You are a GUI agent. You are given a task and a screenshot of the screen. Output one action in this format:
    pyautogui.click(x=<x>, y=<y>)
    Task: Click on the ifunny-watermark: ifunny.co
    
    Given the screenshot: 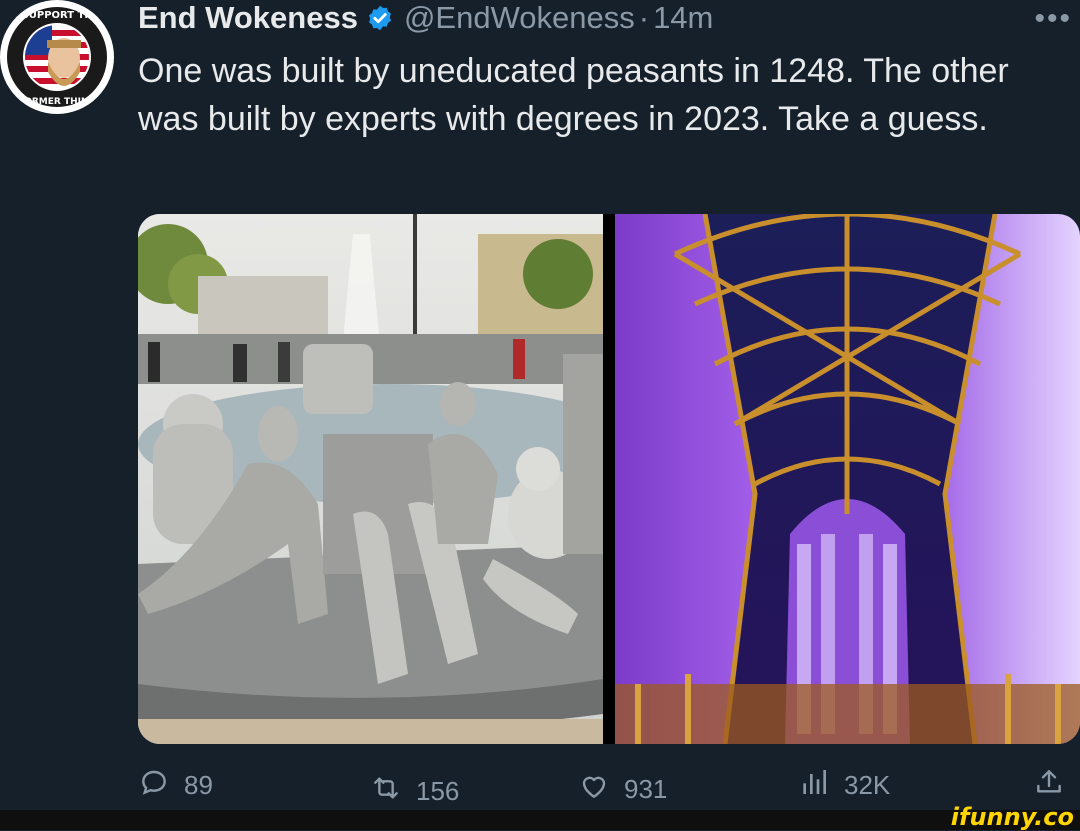 What is the action you would take?
    pyautogui.click(x=1012, y=817)
    